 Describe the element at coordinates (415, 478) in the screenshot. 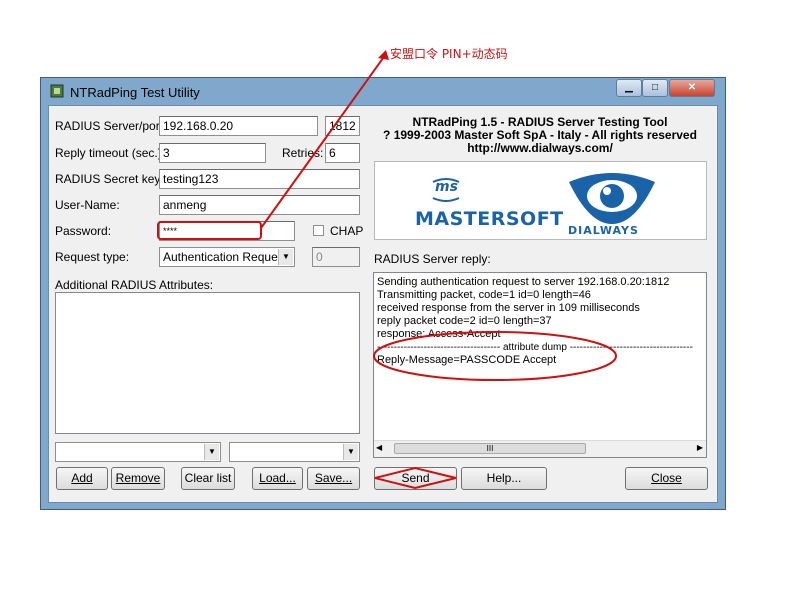

I see `send-highlight-diamond` at that location.